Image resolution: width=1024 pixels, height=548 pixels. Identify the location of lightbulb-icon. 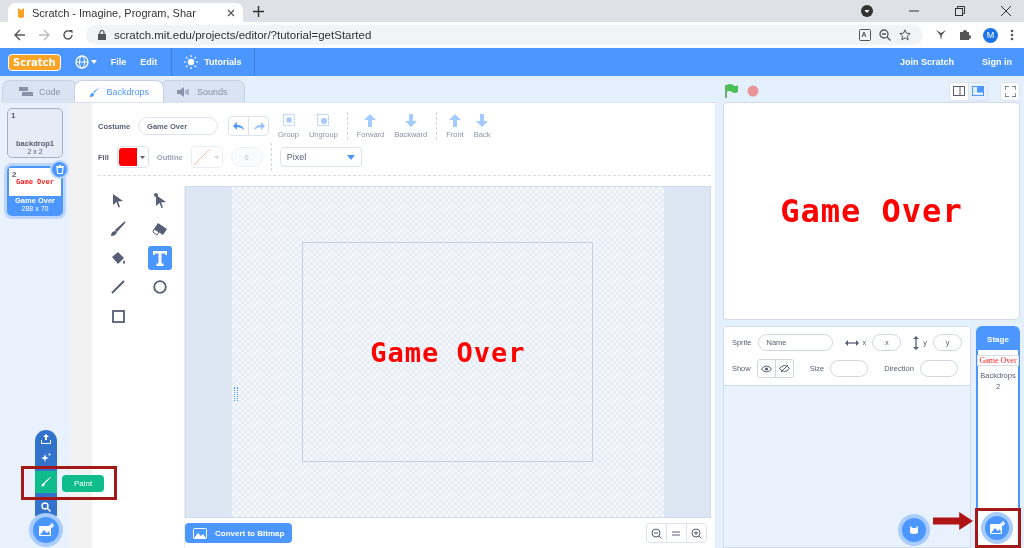
(191, 62).